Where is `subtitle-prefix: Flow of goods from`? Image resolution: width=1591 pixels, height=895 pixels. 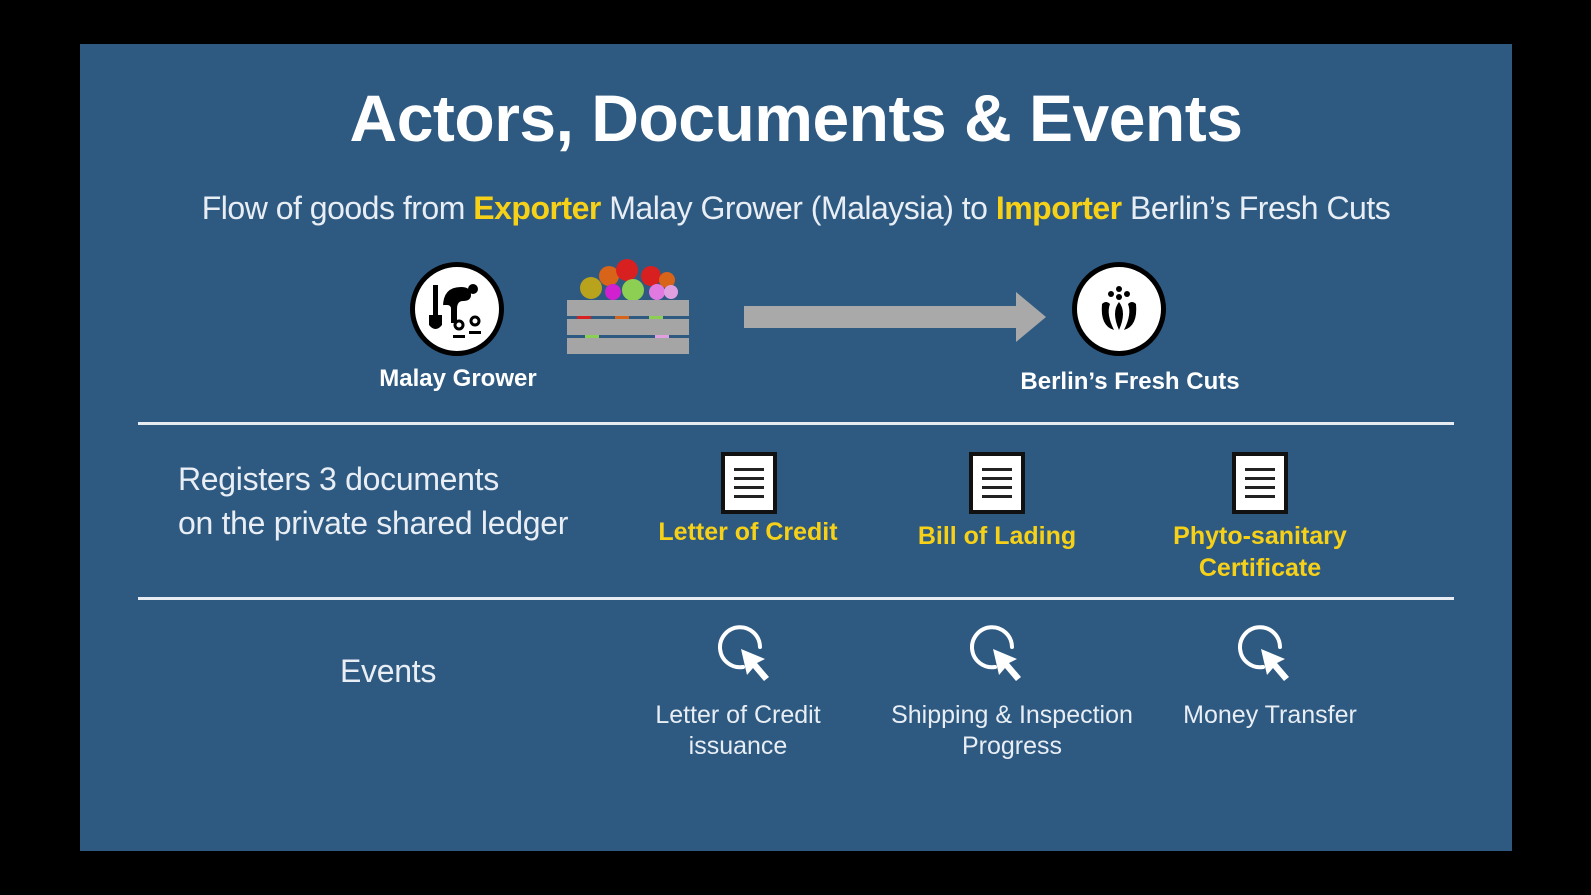 subtitle-prefix: Flow of goods from is located at coordinates (337, 208).